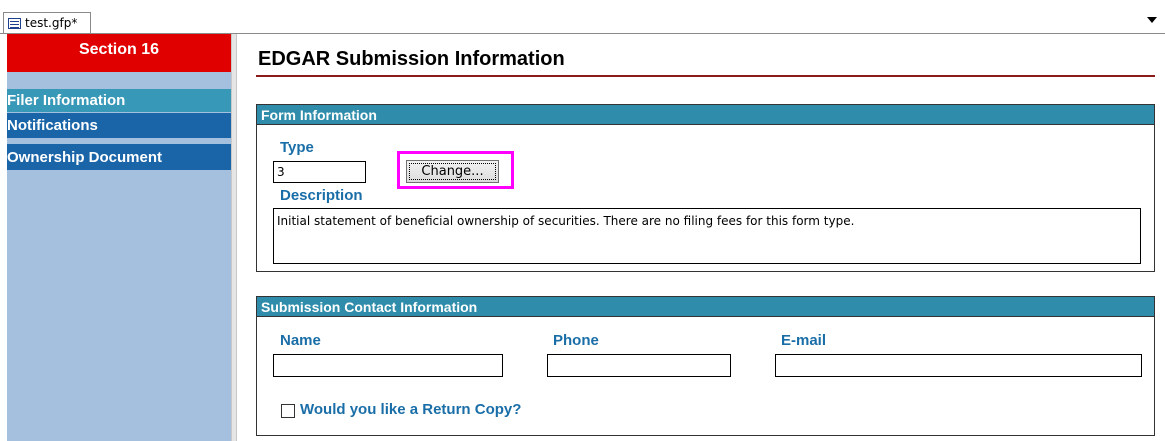 This screenshot has width=1165, height=441. What do you see at coordinates (576, 340) in the screenshot?
I see `phone-label: Phone` at bounding box center [576, 340].